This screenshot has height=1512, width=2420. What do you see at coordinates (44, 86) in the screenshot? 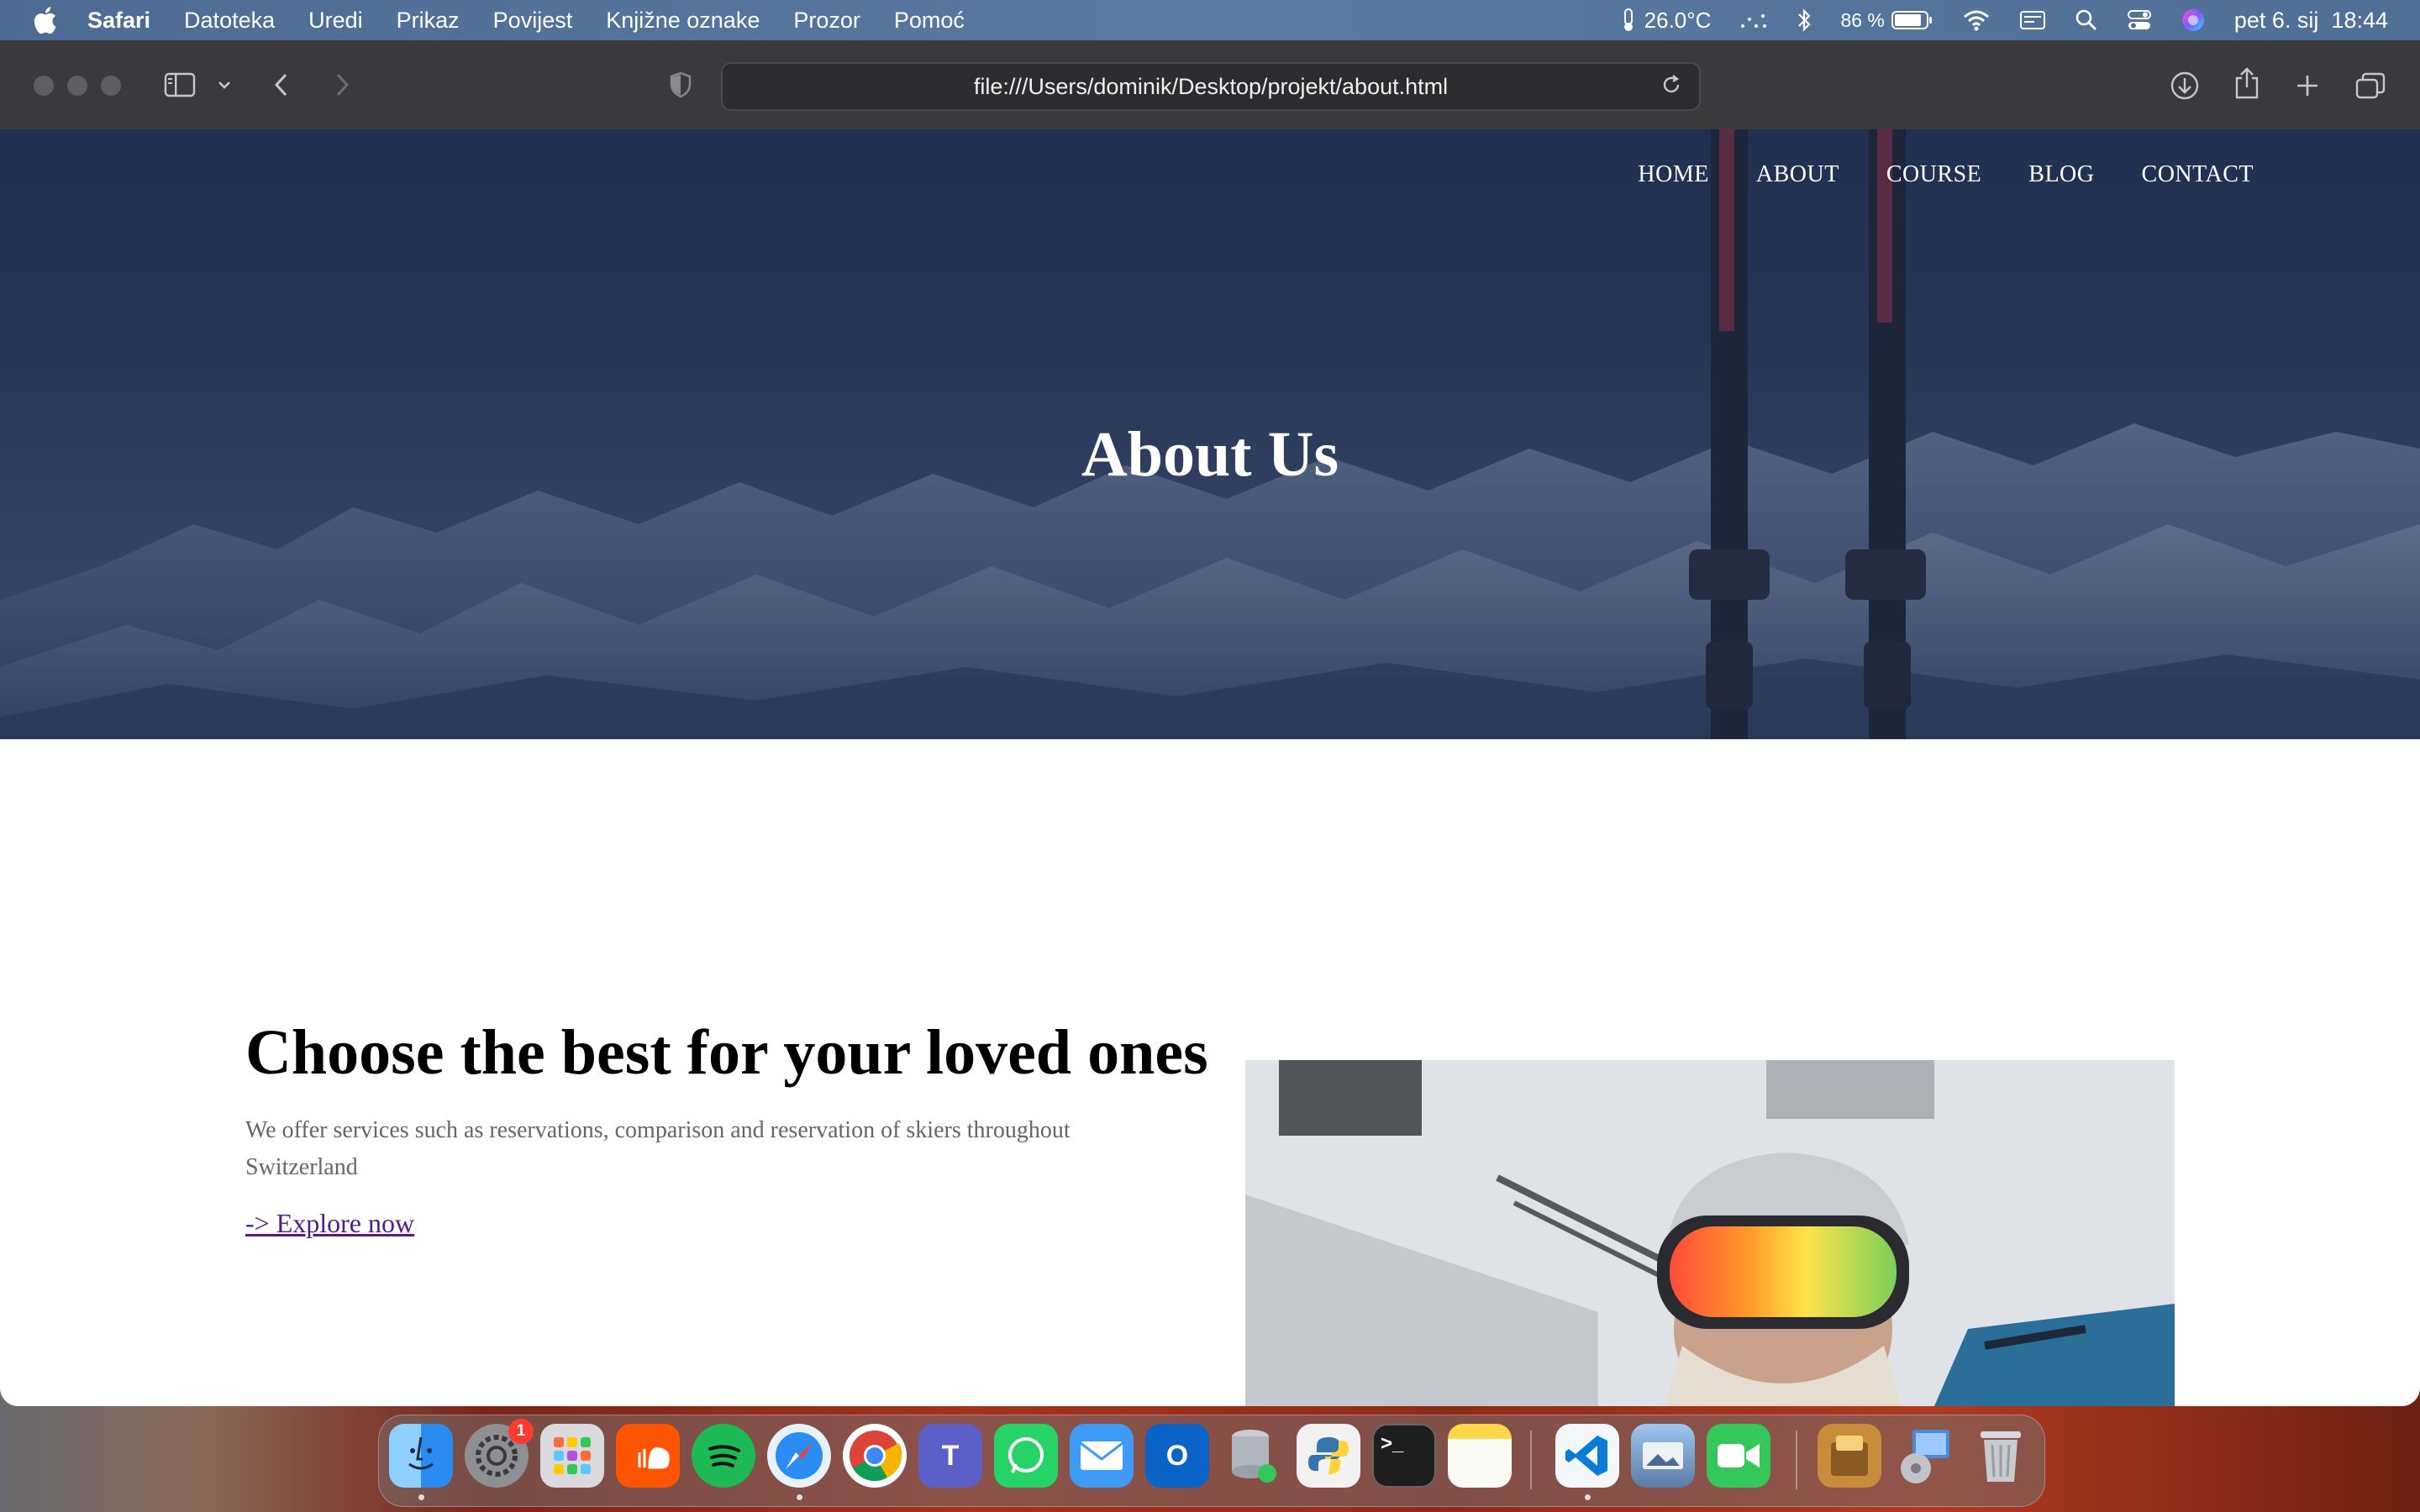
I see `close-window-button` at bounding box center [44, 86].